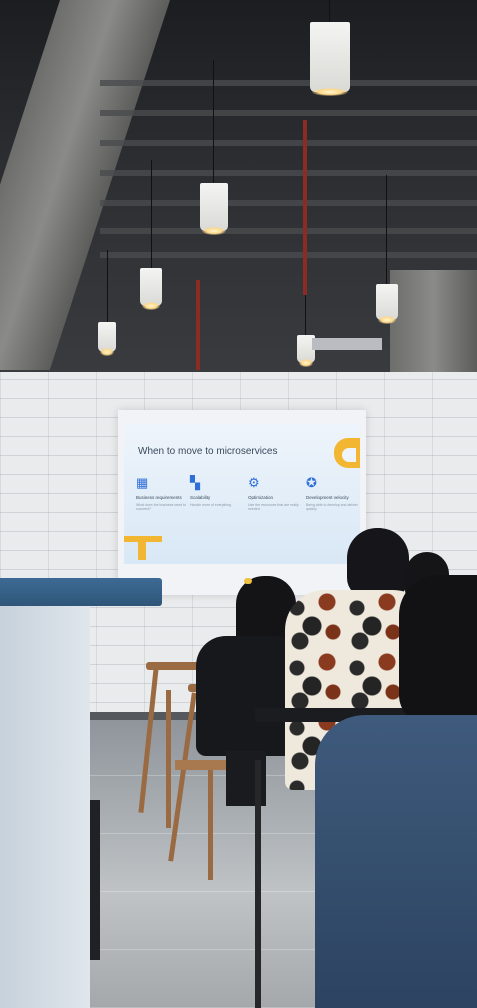 Image resolution: width=477 pixels, height=1008 pixels. I want to click on slide-item-label: Scalability, so click(200, 497).